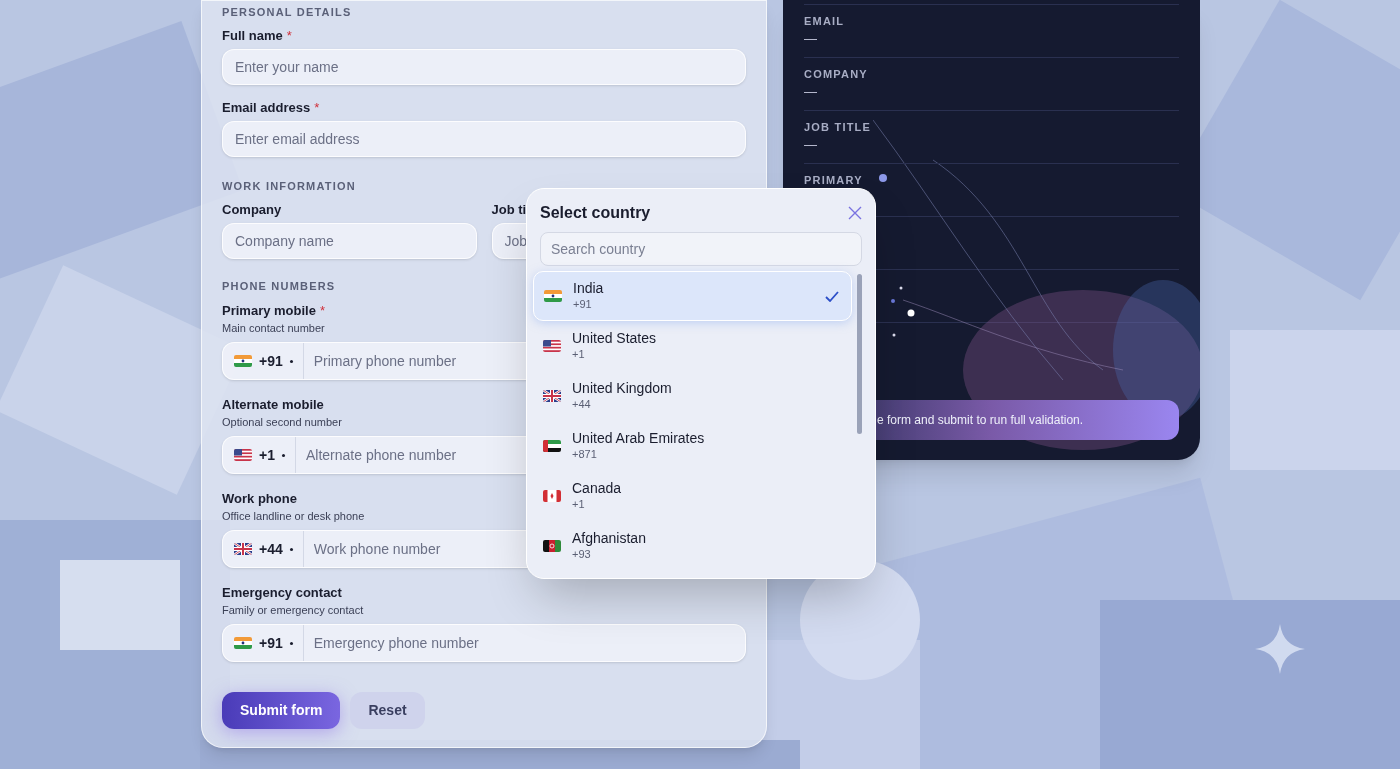  What do you see at coordinates (855, 213) in the screenshot?
I see `close-icon` at bounding box center [855, 213].